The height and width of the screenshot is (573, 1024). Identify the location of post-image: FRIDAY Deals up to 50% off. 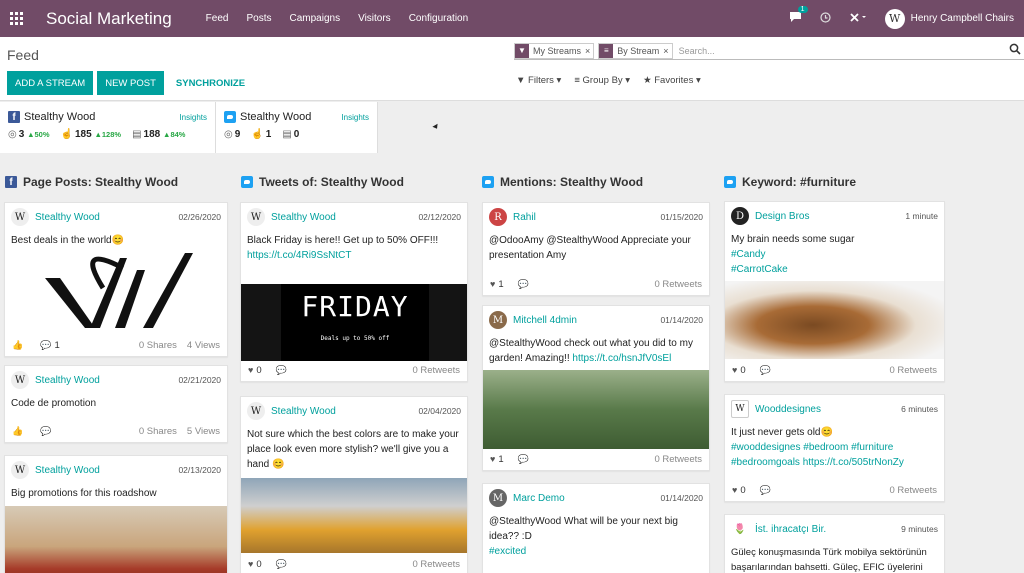
(354, 322).